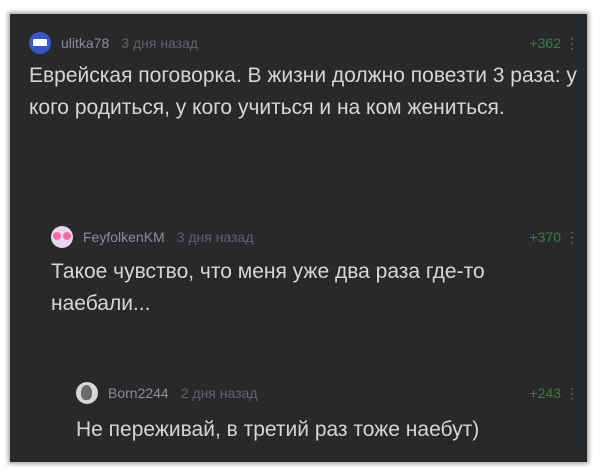 Image resolution: width=600 pixels, height=473 pixels. Describe the element at coordinates (316, 237) in the screenshot. I see `comment-header: FeyfolkenKM 3 дня назад +370 ⋮` at that location.